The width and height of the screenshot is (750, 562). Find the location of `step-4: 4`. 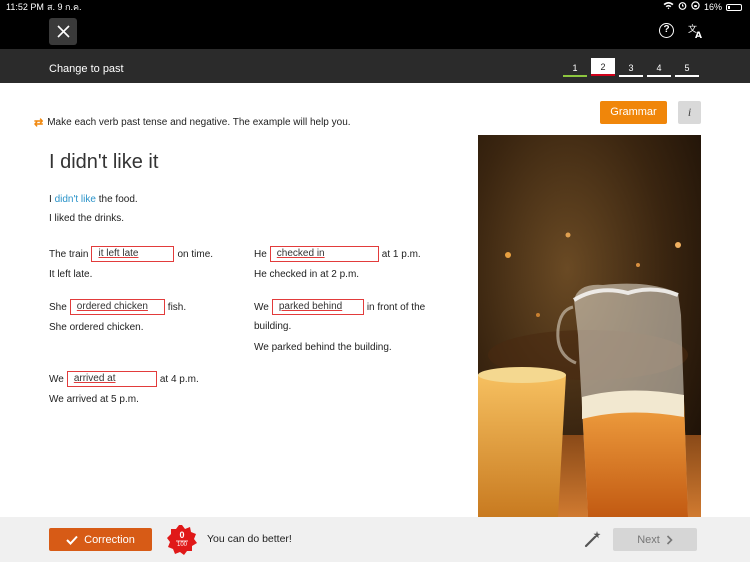

step-4: 4 is located at coordinates (659, 69).